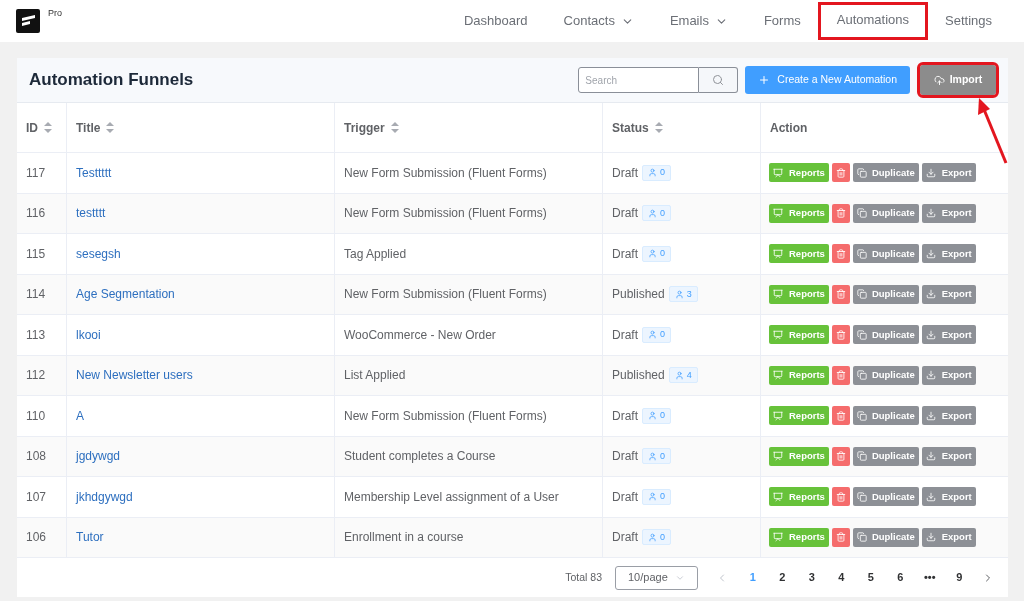  I want to click on nav-link: Forms, so click(782, 21).